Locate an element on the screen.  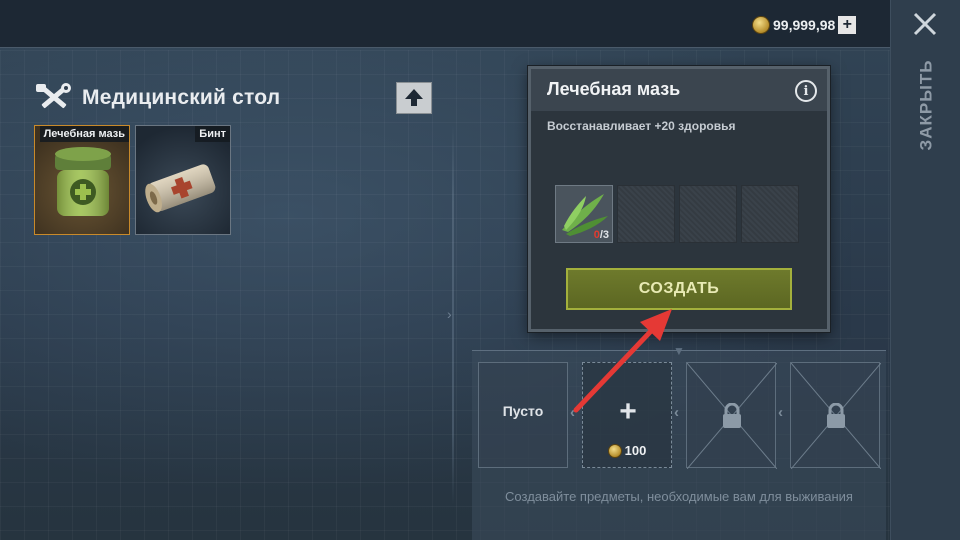
close-button is located at coordinates (925, 24).